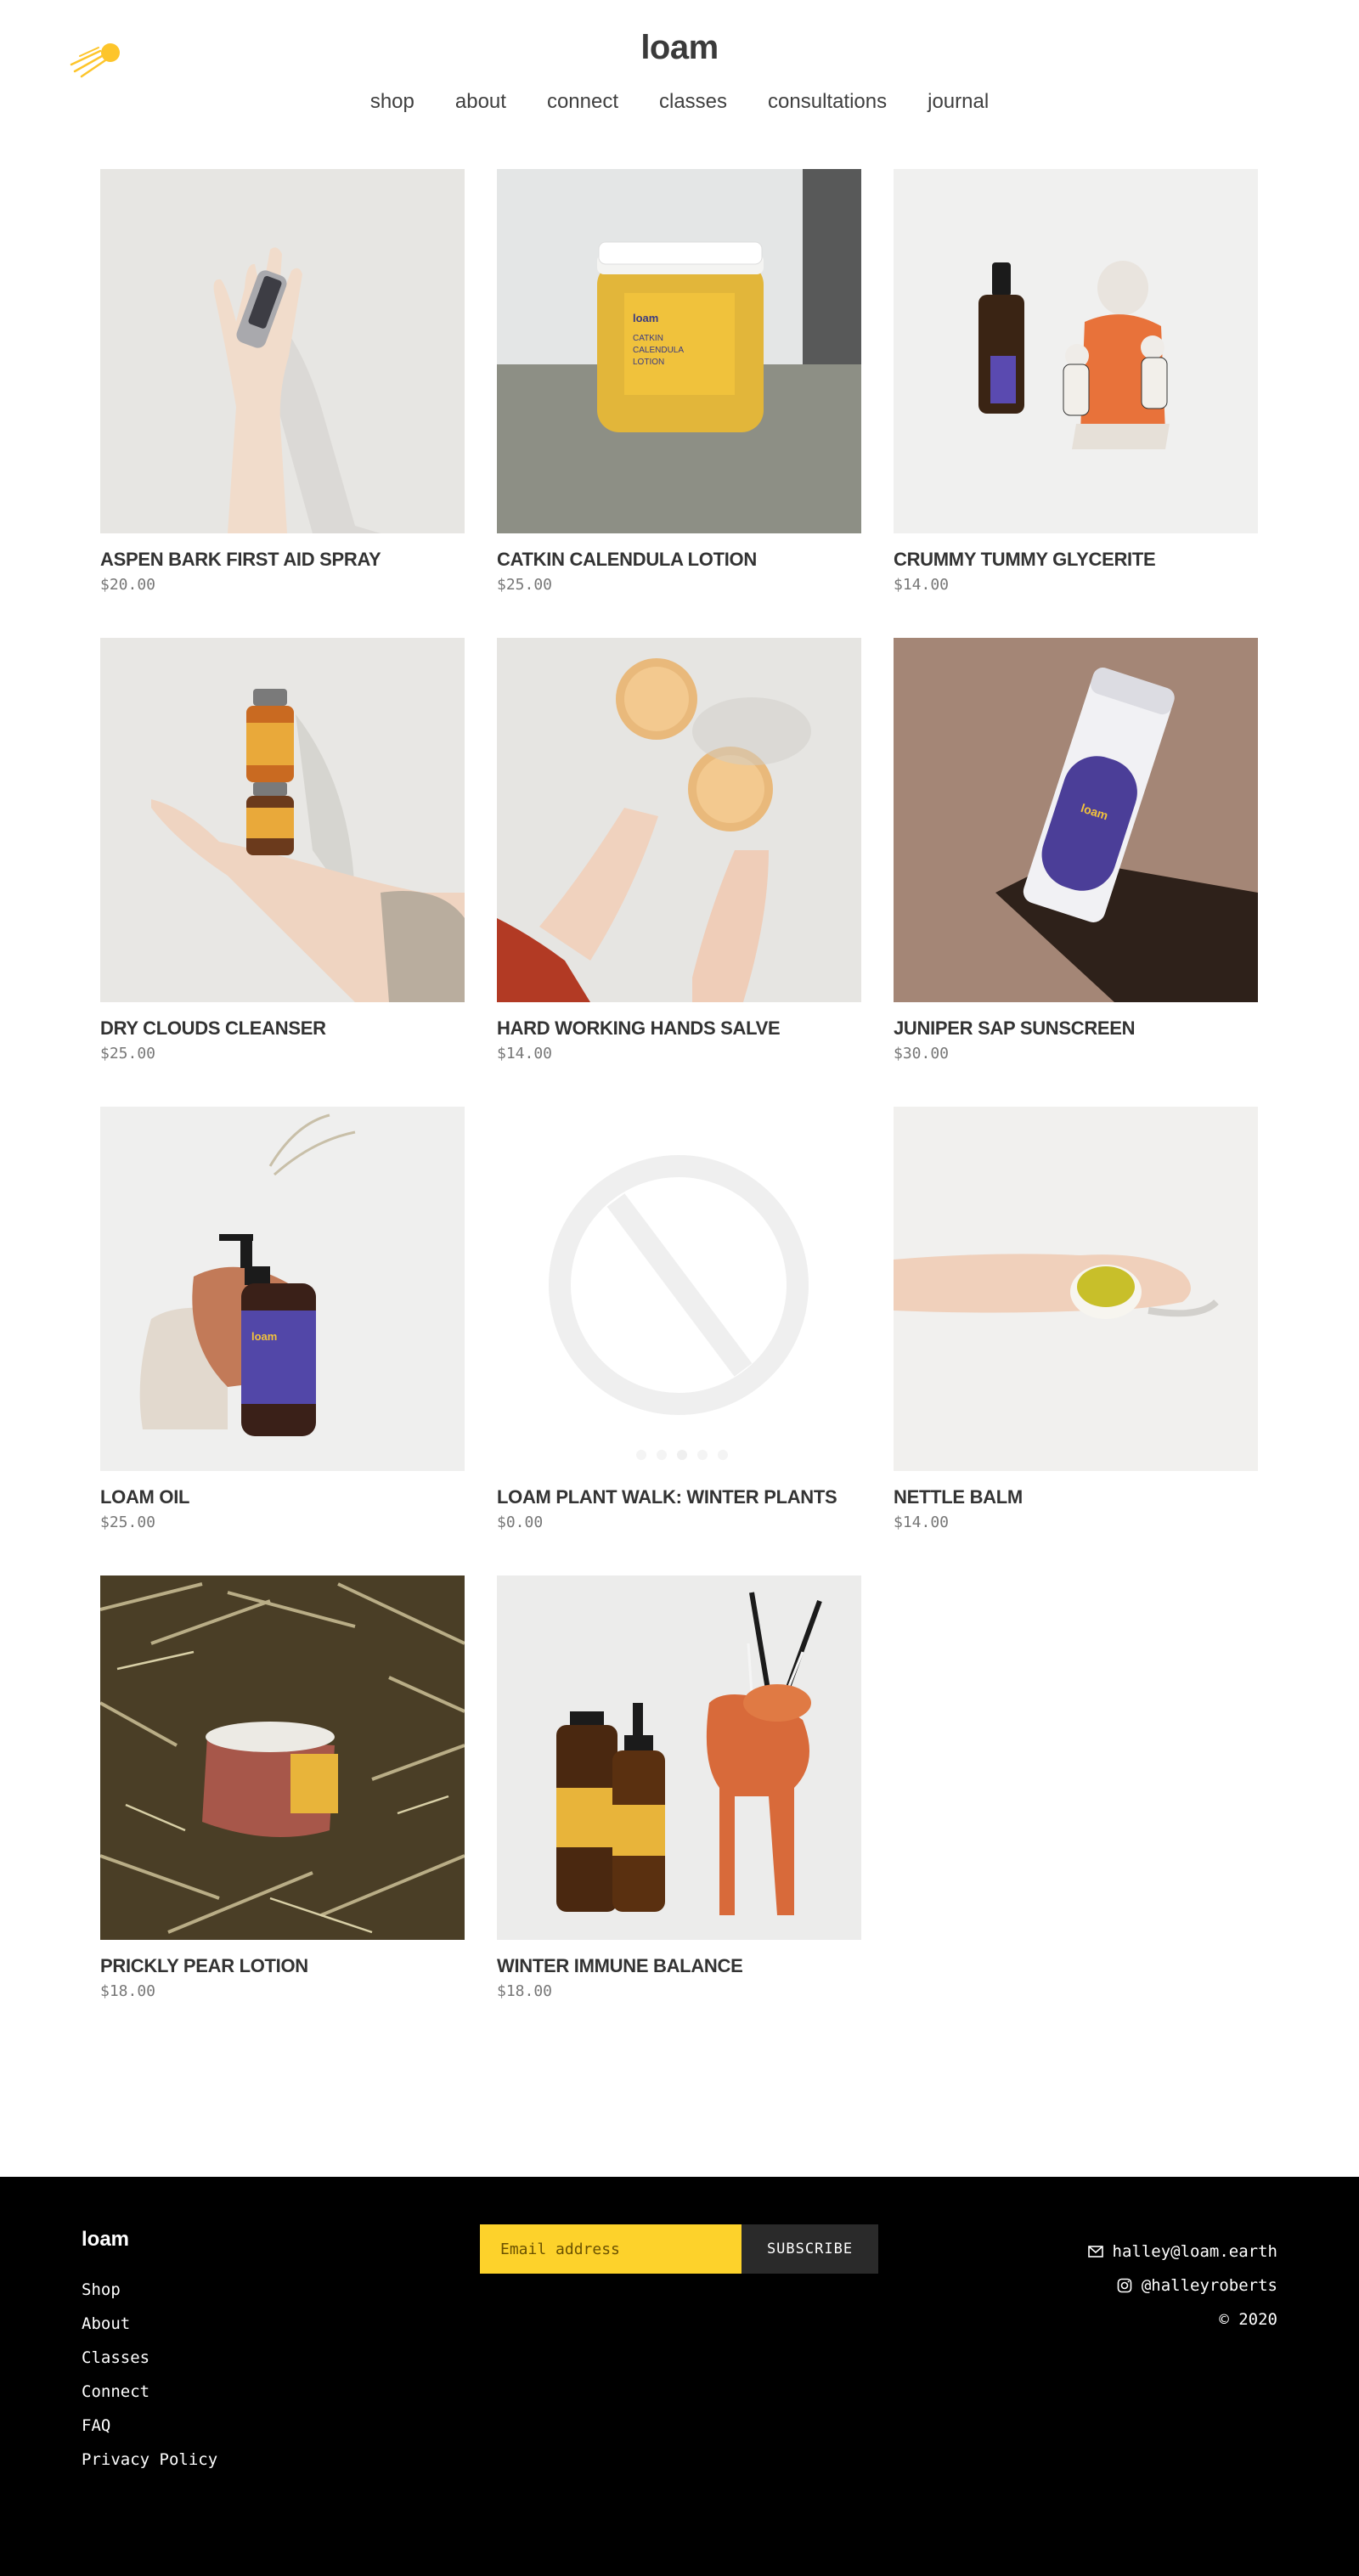 Image resolution: width=1359 pixels, height=2576 pixels. Describe the element at coordinates (1076, 1497) in the screenshot. I see `product-name: NETTLE BALM` at that location.